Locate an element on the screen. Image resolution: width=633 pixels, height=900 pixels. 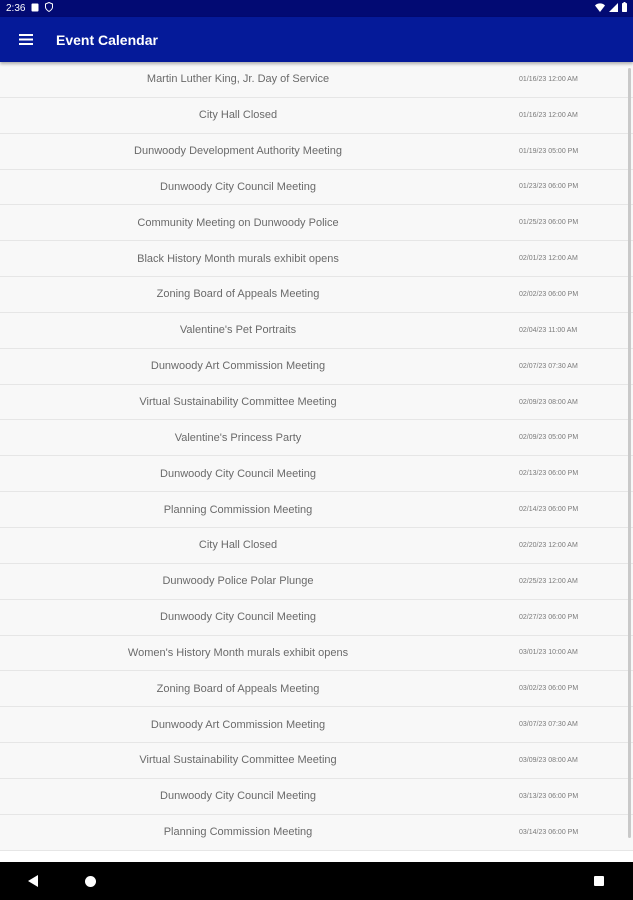
event-date: 03/07/23 07:30 AM is located at coordinates (548, 725).